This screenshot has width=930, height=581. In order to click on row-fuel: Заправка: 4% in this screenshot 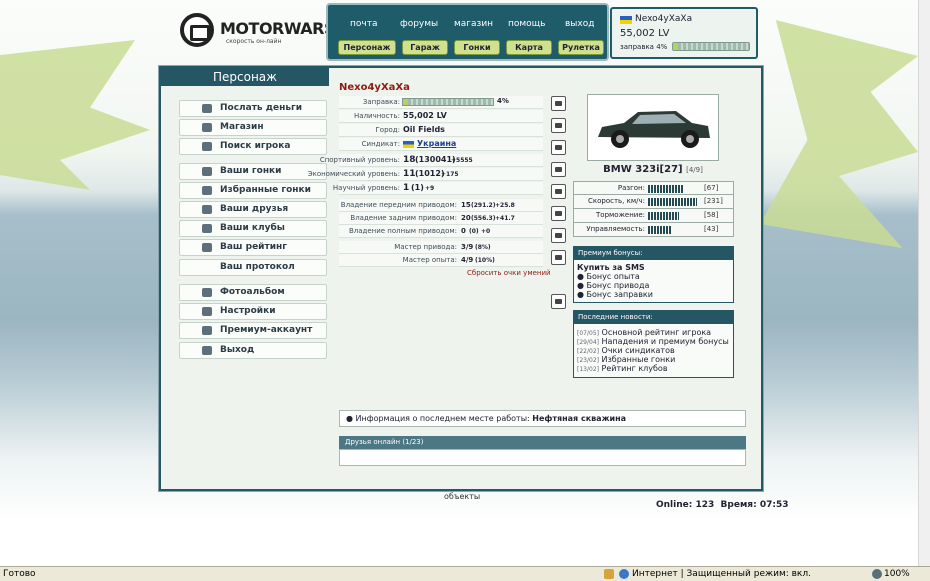, I will do `click(441, 102)`.